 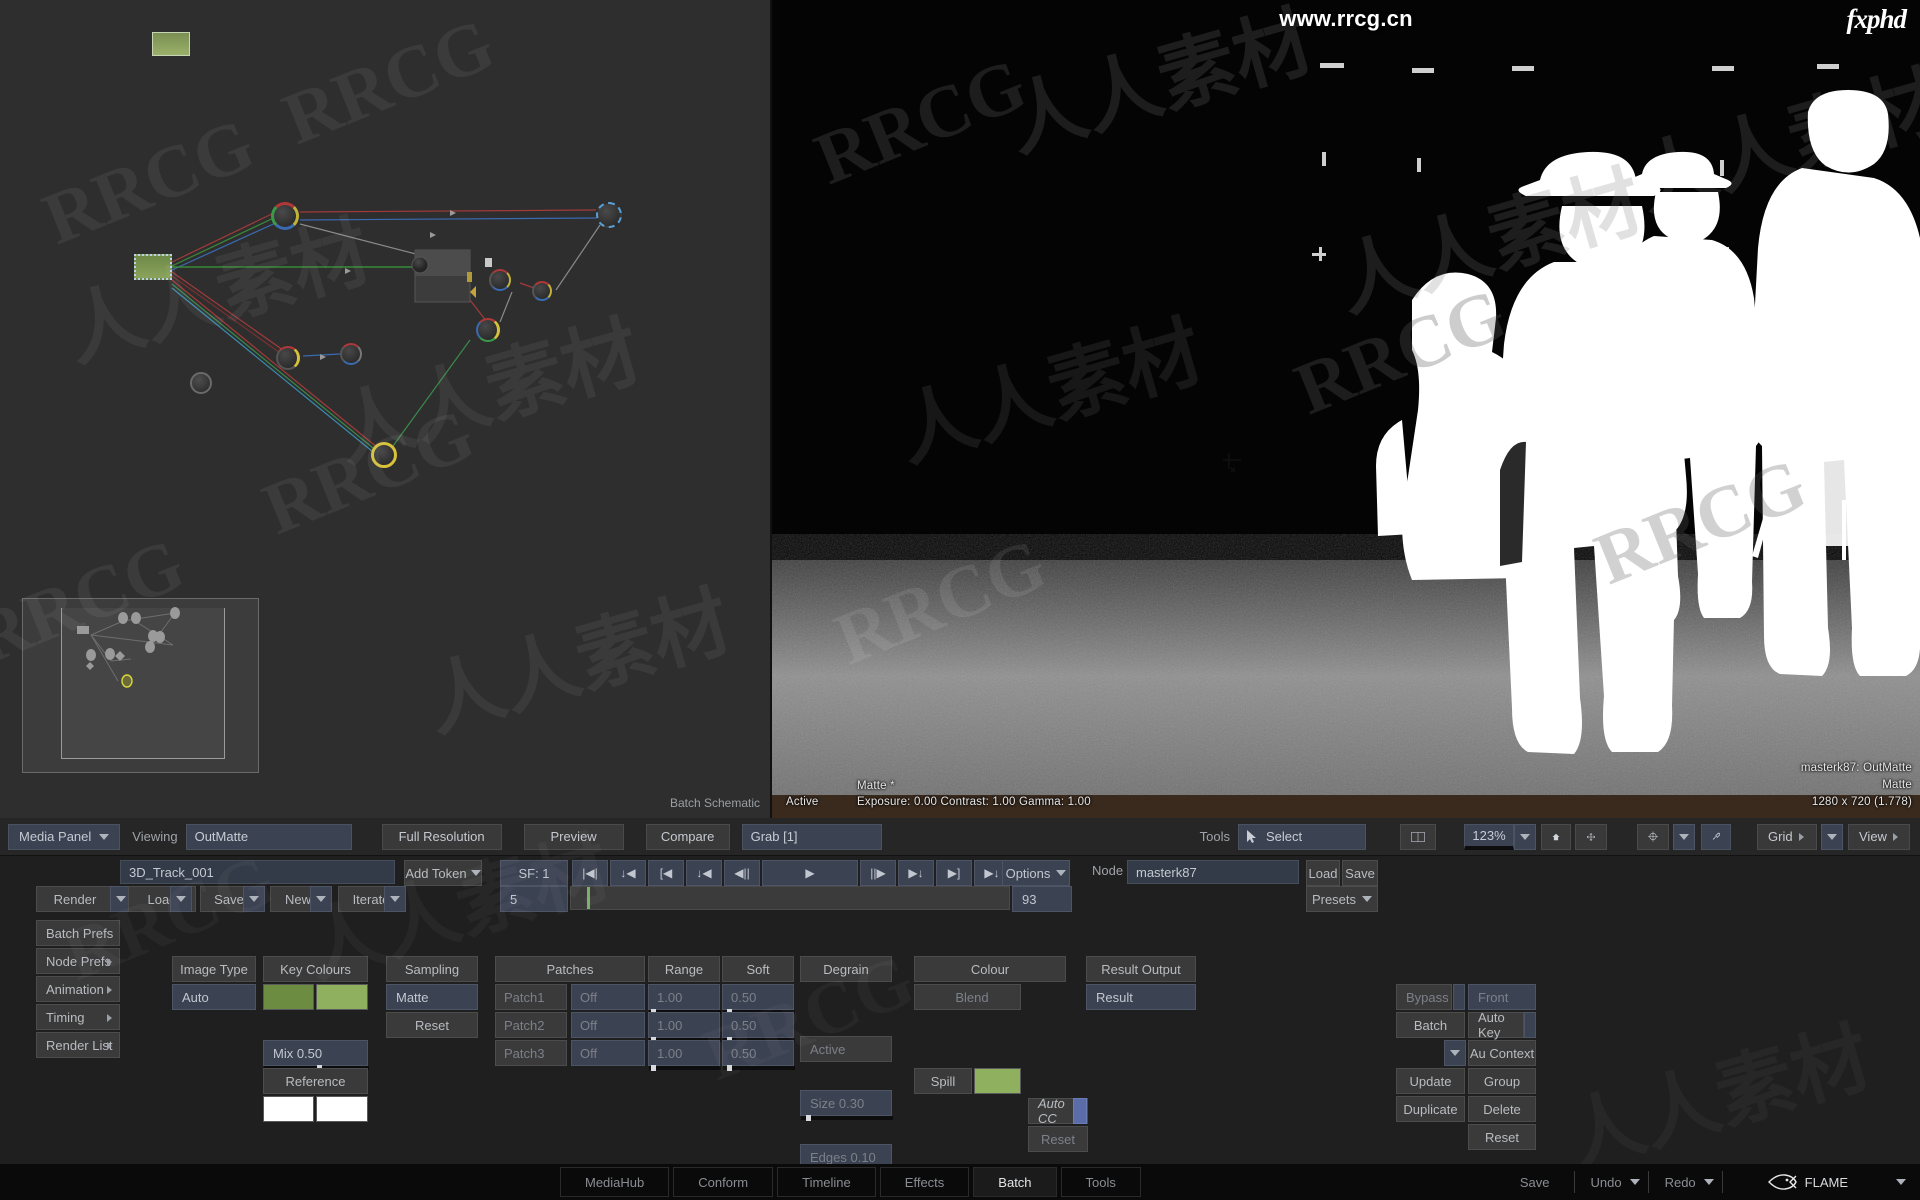 I want to click on redo-button: Redo, so click(x=1685, y=1182).